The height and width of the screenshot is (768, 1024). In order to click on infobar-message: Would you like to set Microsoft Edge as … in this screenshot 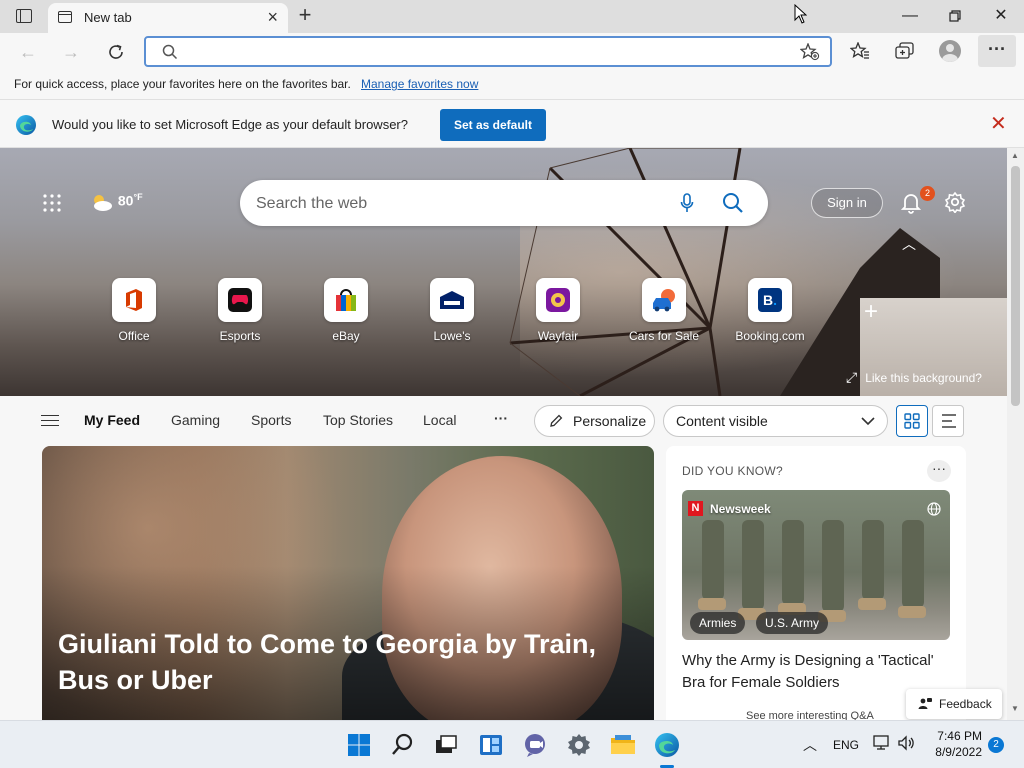, I will do `click(230, 124)`.